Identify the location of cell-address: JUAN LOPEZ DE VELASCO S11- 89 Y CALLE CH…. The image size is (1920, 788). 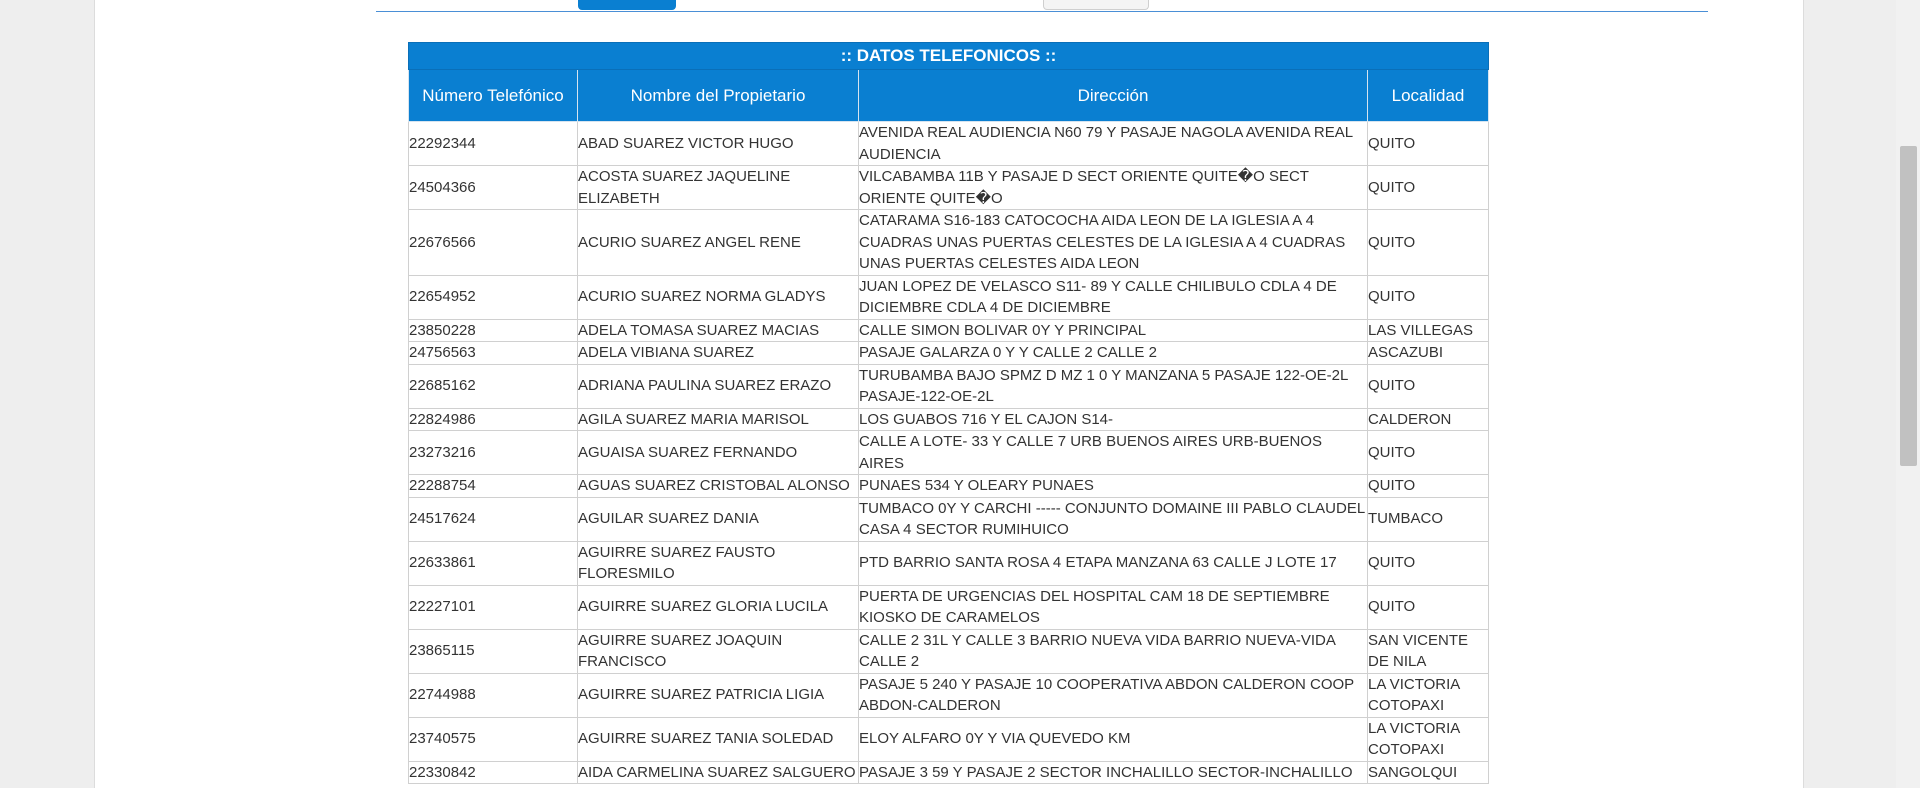
(1113, 297).